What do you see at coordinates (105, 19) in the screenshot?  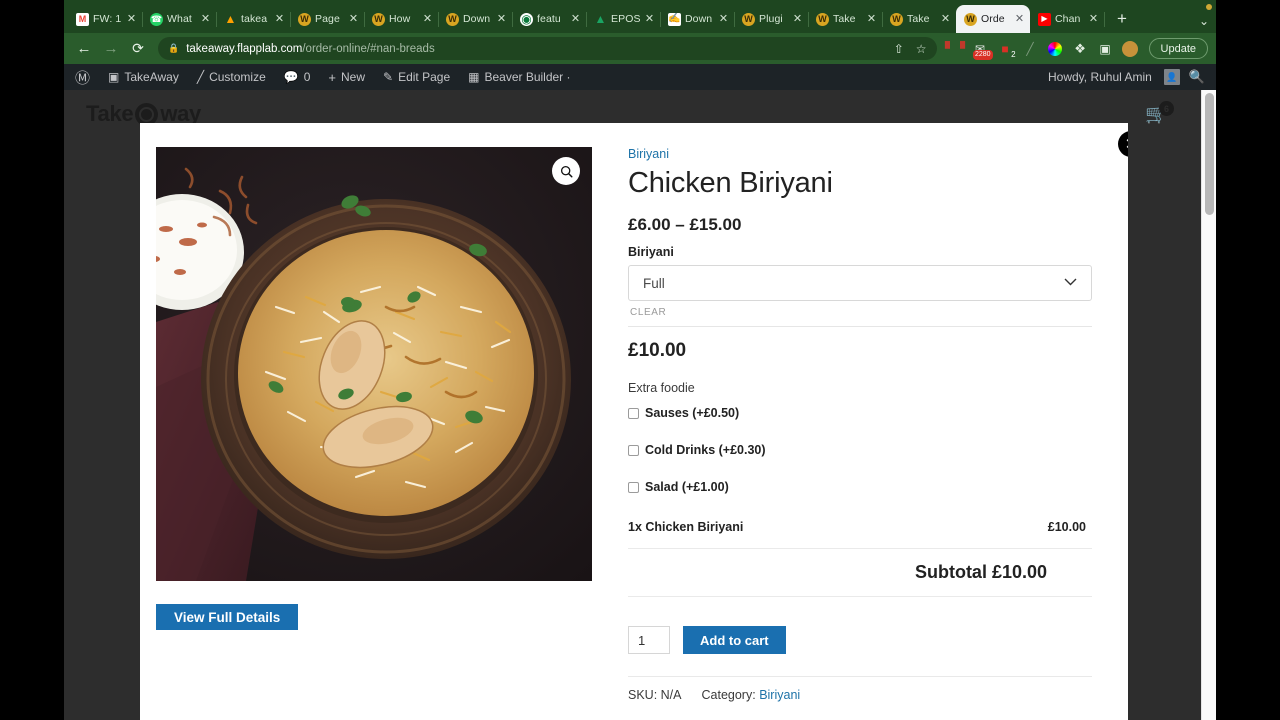 I see `browser-tab: M FW: 1 ✕` at bounding box center [105, 19].